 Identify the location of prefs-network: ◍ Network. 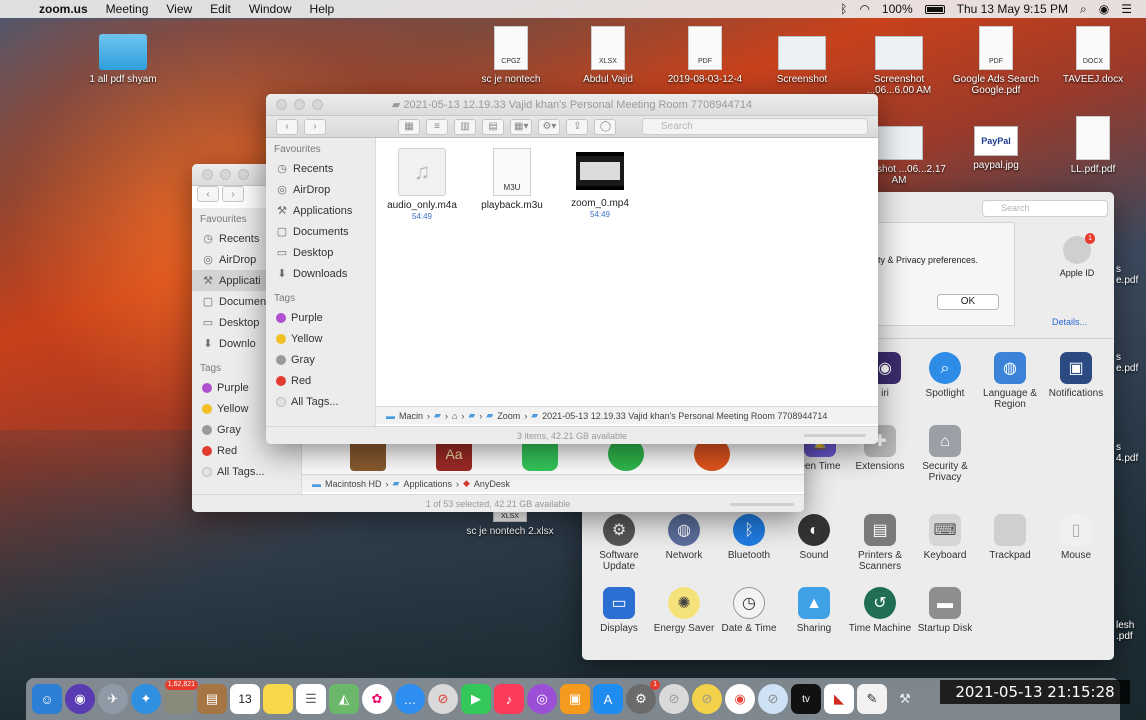
(684, 537).